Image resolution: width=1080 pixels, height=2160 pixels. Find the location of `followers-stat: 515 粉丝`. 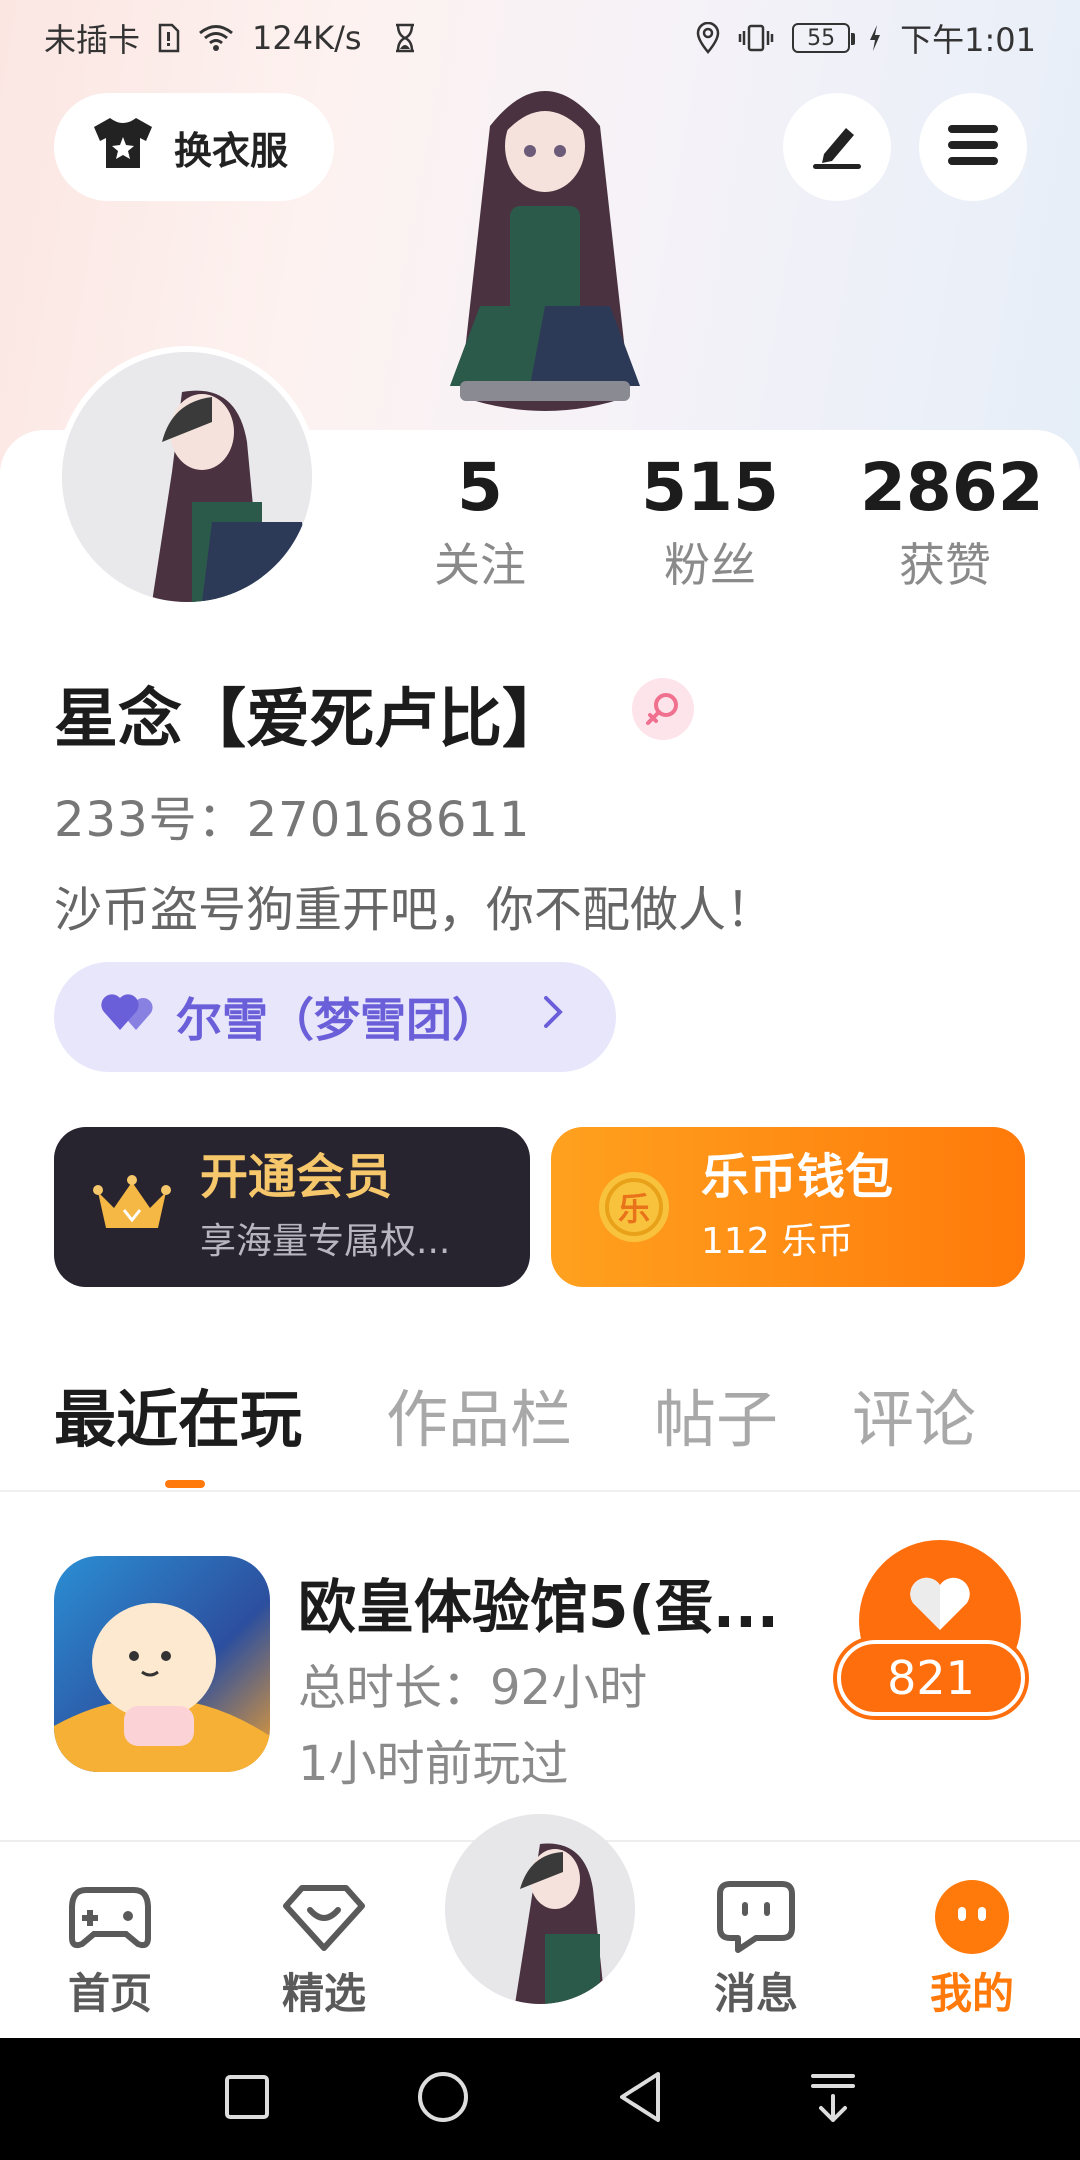

followers-stat: 515 粉丝 is located at coordinates (710, 523).